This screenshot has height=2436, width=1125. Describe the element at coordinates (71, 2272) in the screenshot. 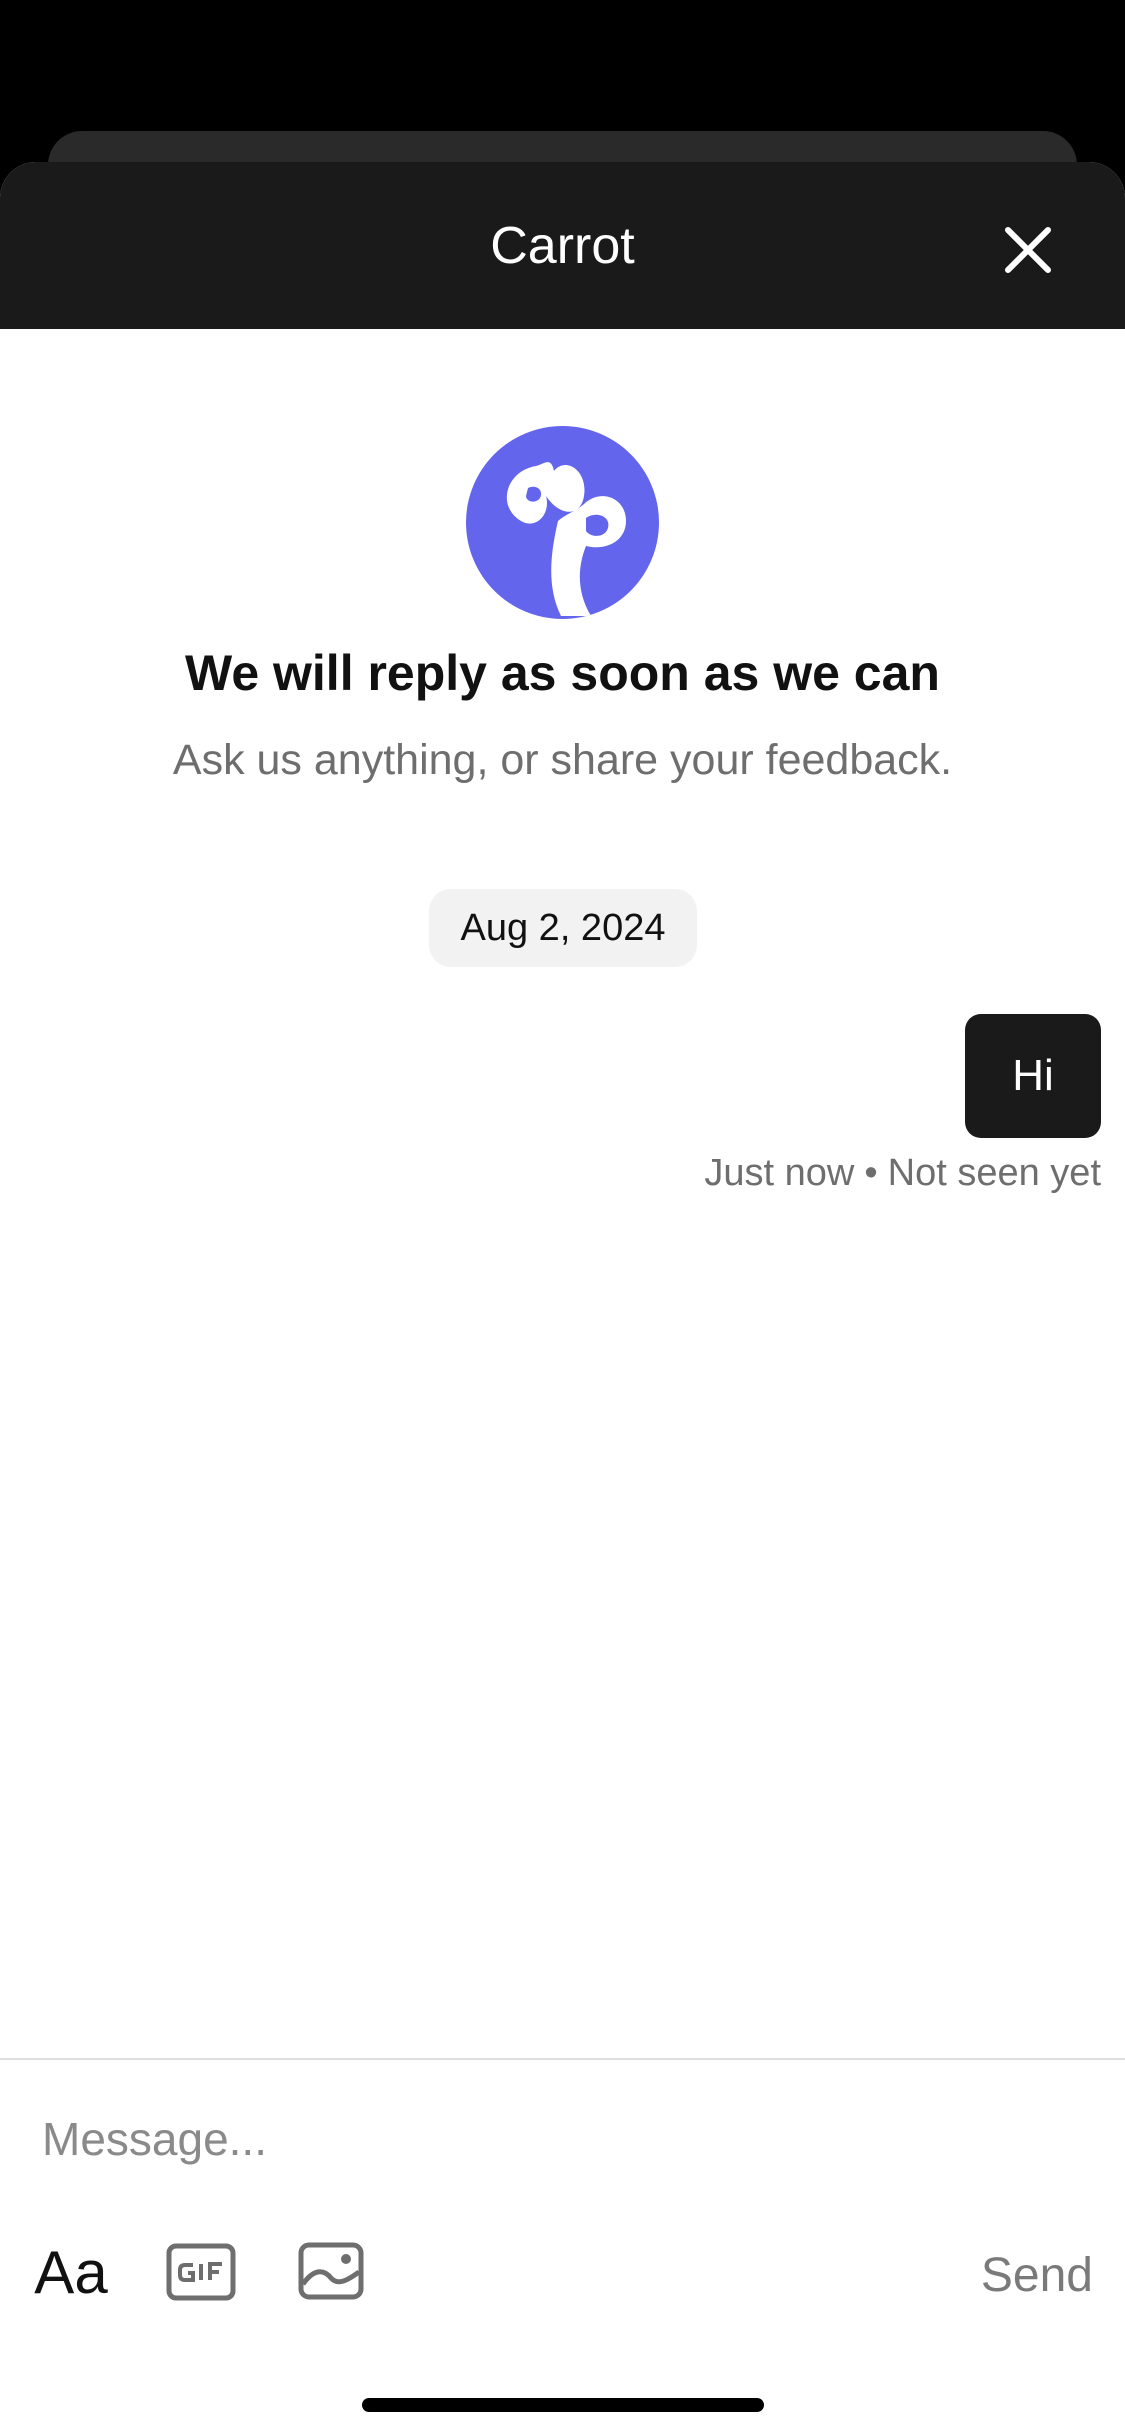

I see `text-format-button: Aa` at that location.